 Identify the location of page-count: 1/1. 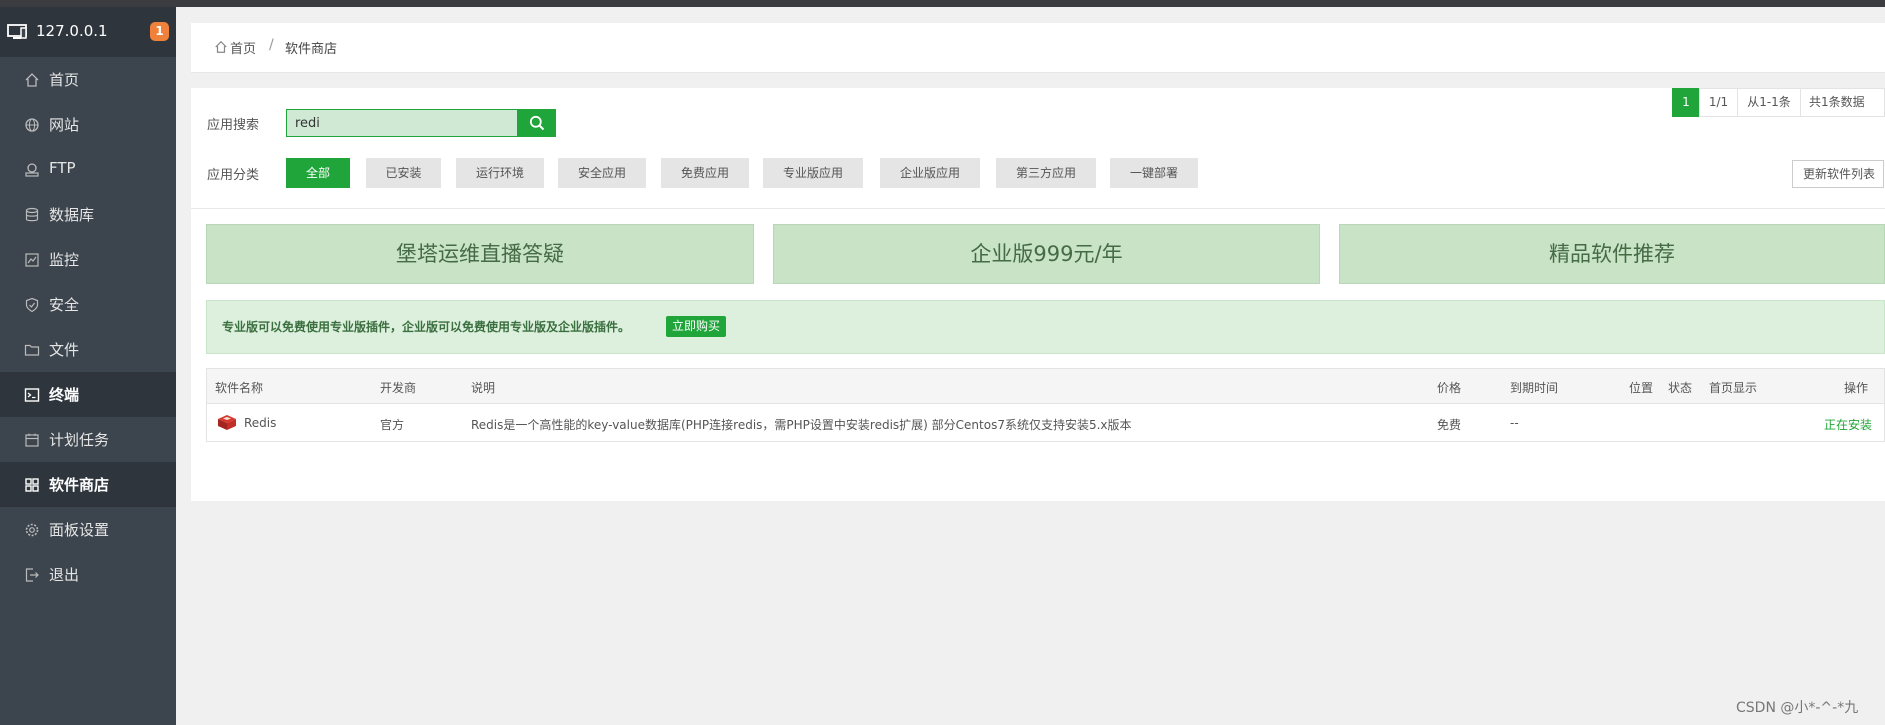
(1718, 102).